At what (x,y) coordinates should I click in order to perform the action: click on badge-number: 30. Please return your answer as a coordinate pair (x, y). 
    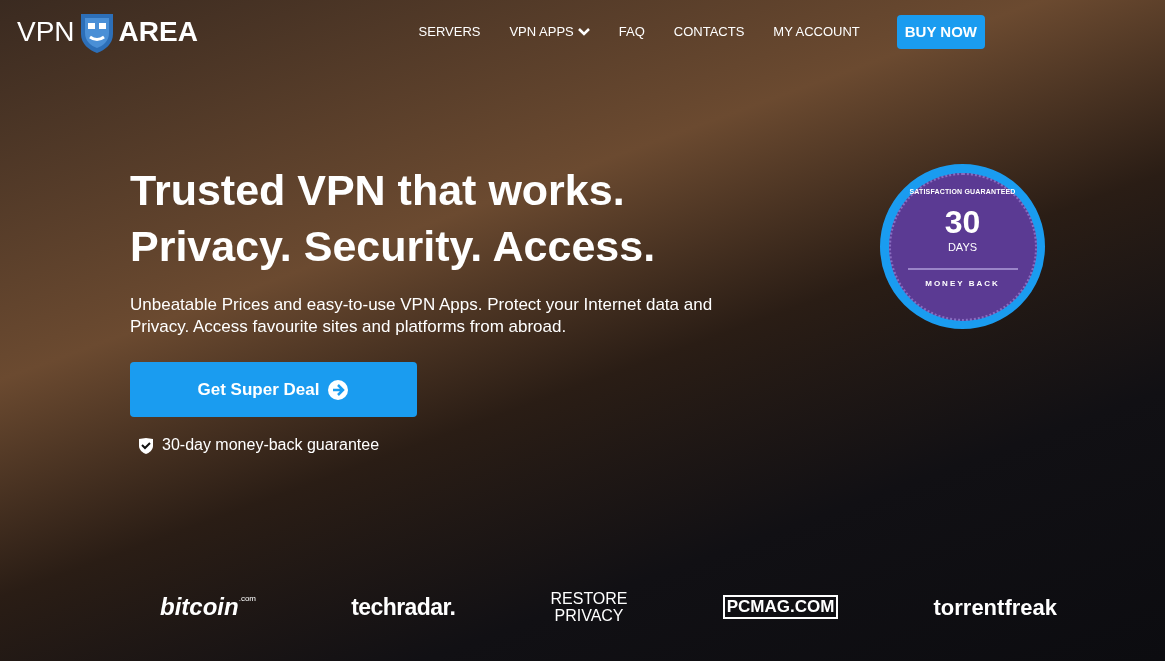
    Looking at the image, I should click on (962, 222).